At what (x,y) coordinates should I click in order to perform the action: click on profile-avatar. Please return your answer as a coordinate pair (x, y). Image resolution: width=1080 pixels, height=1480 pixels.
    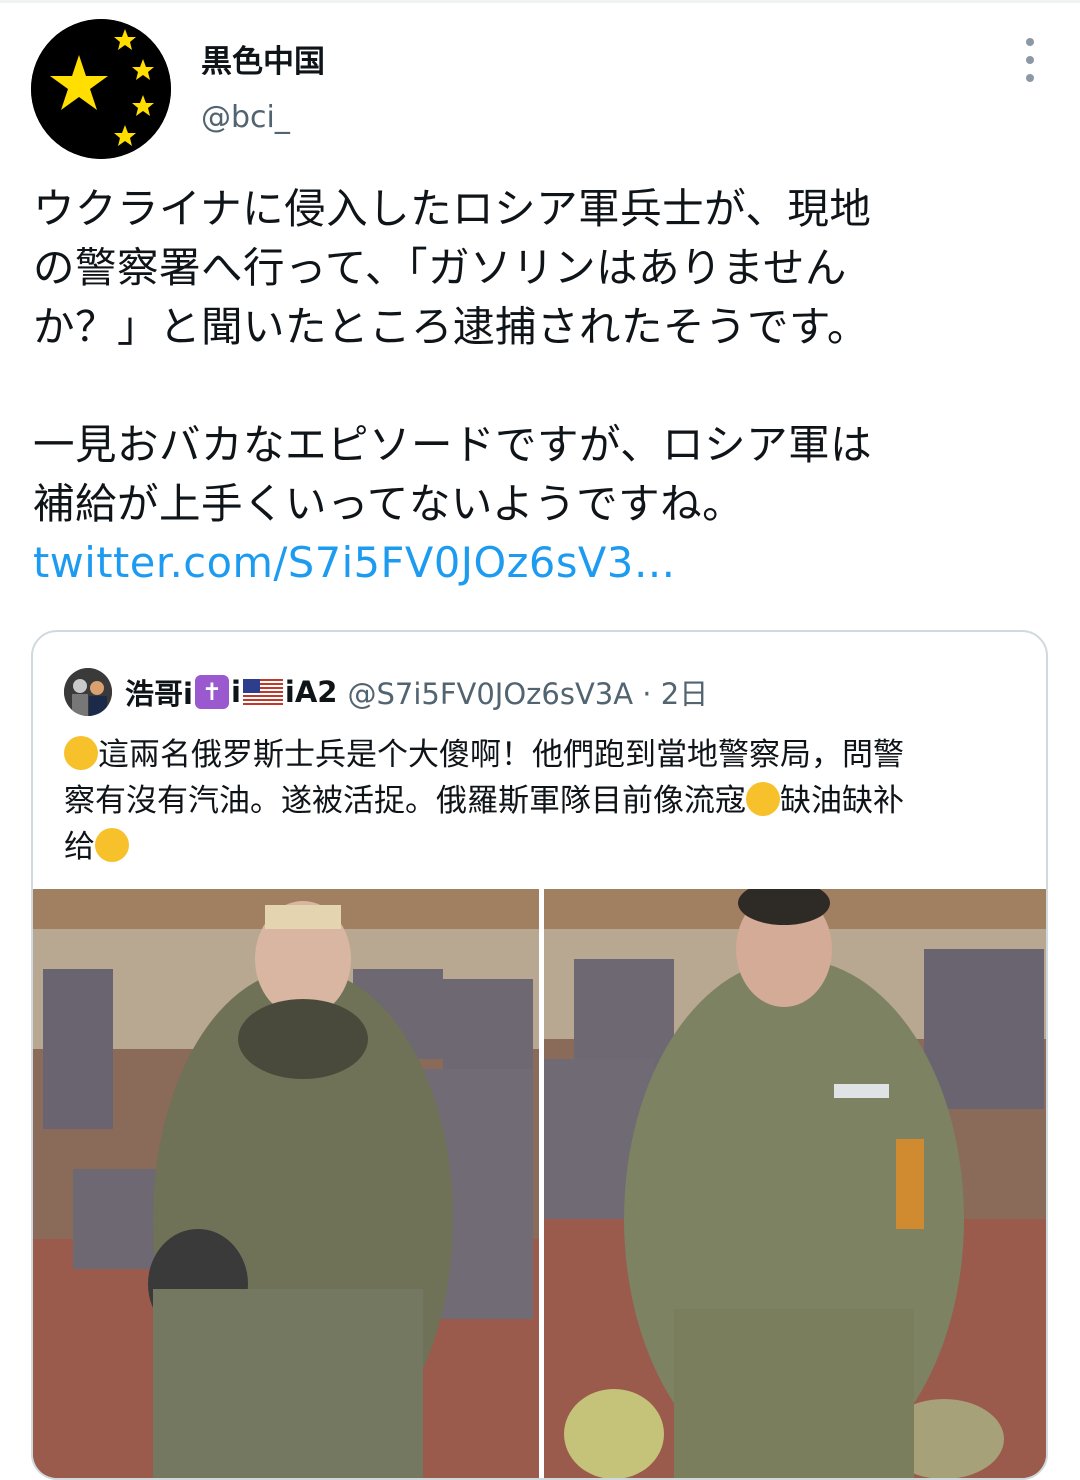
    Looking at the image, I should click on (101, 89).